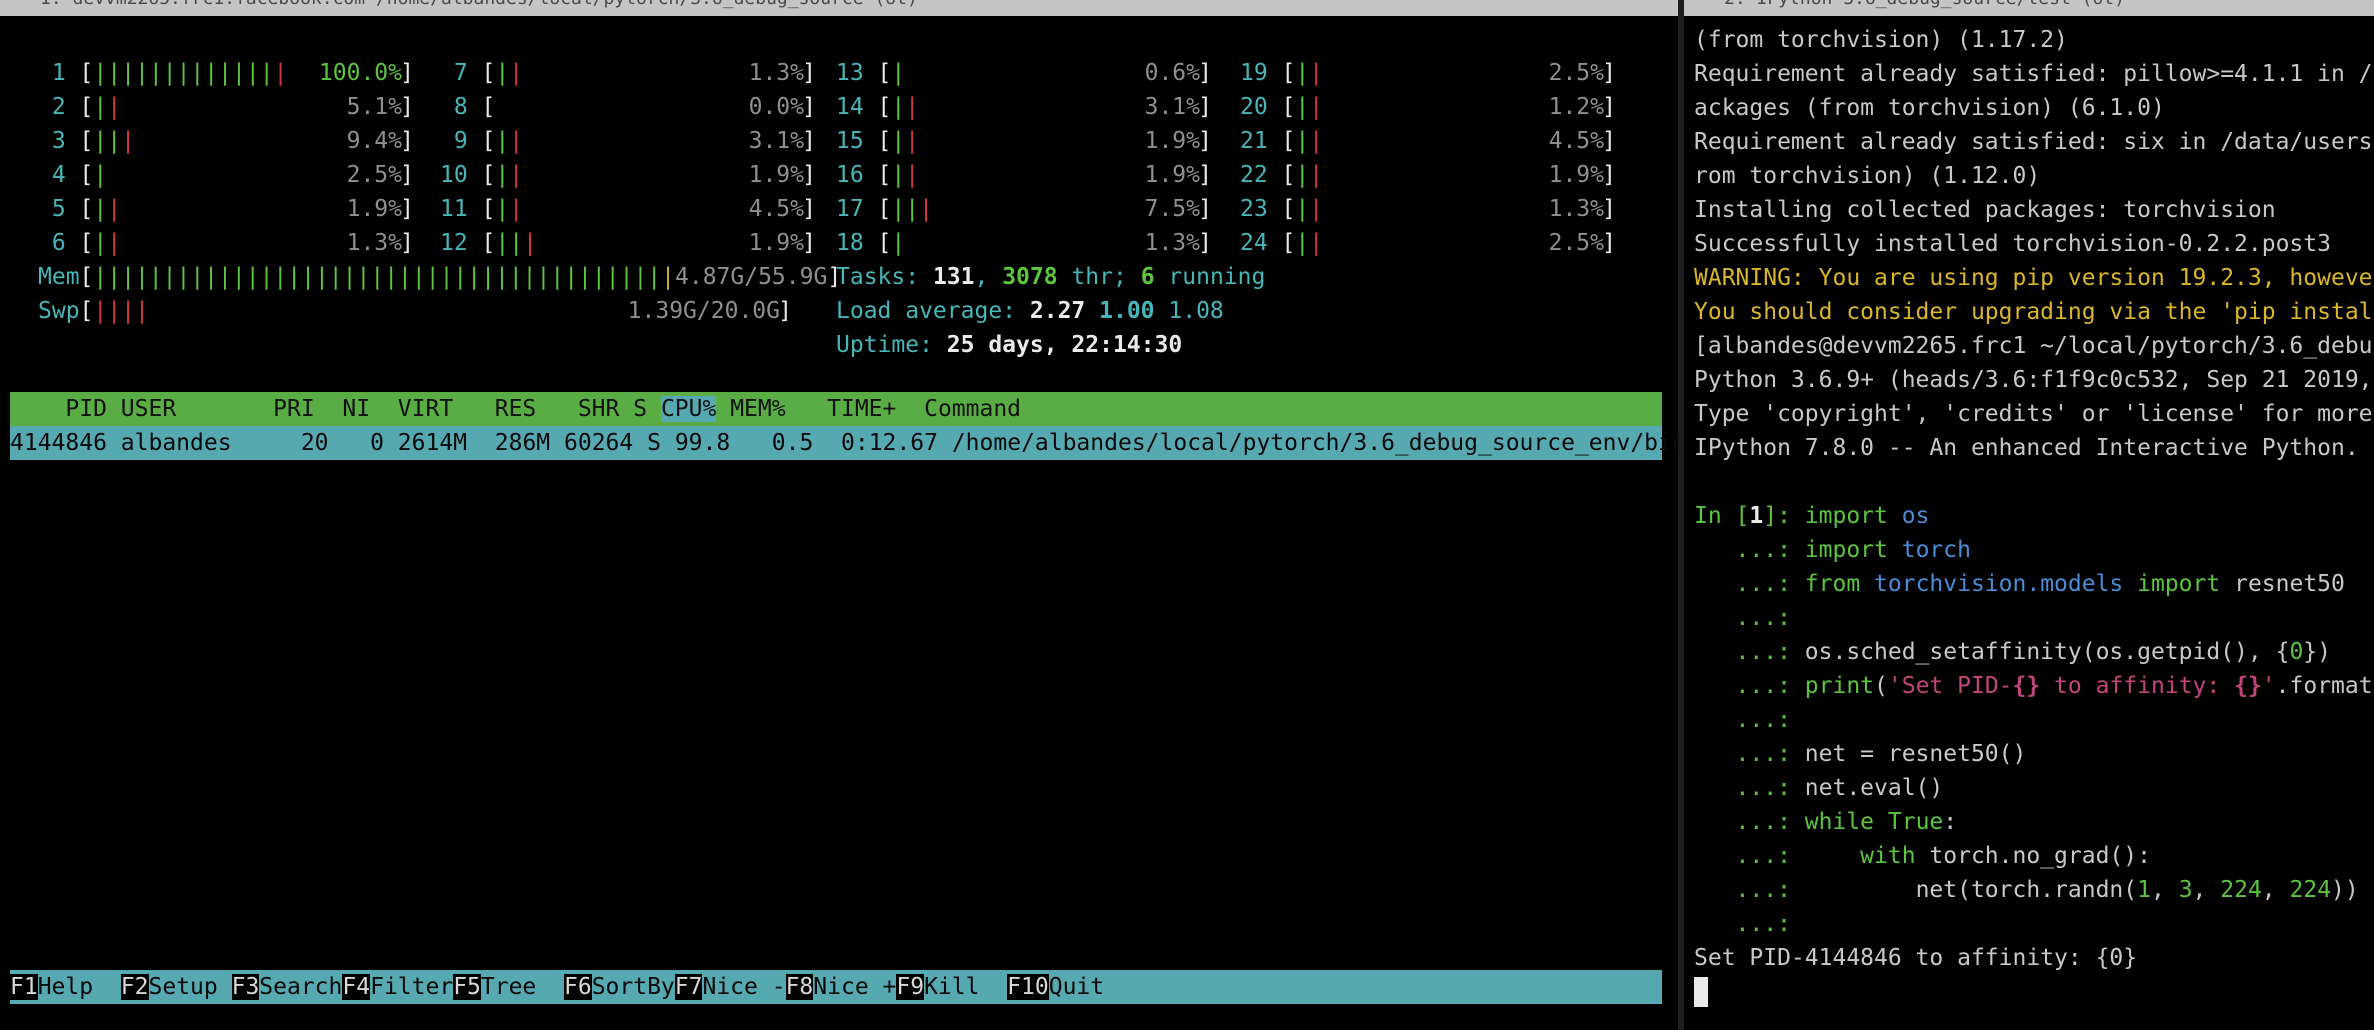  What do you see at coordinates (1172, 73) in the screenshot?
I see `cpu-percent: 0.6%` at bounding box center [1172, 73].